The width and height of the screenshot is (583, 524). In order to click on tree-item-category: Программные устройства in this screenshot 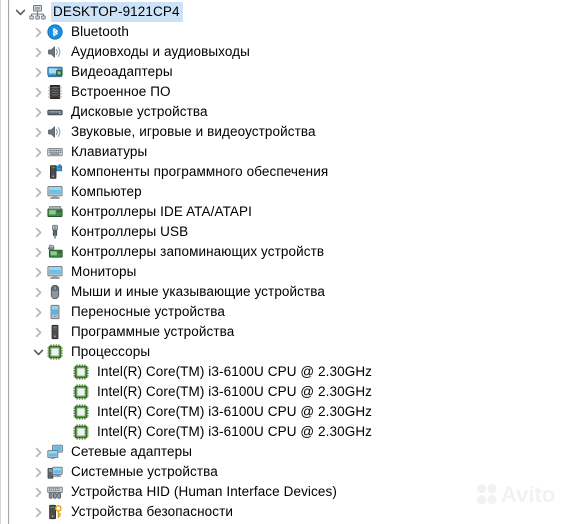, I will do `click(295, 332)`.